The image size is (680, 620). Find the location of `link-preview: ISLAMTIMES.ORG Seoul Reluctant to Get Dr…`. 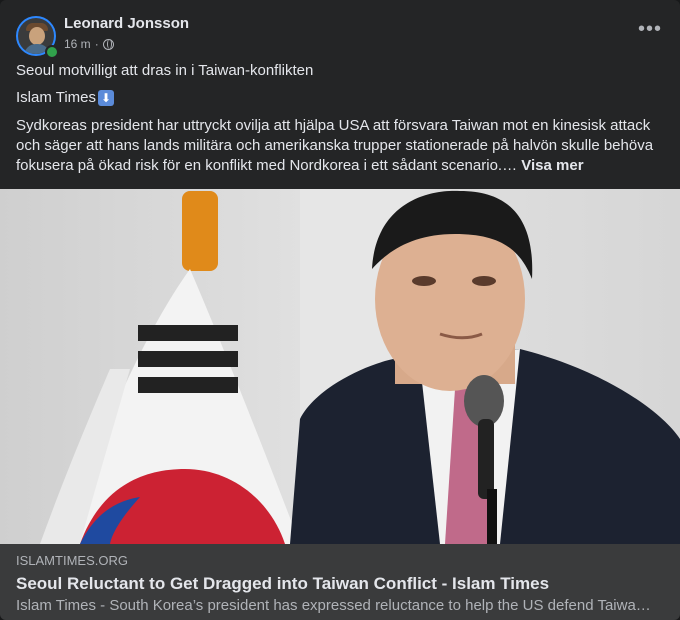

link-preview: ISLAMTIMES.ORG Seoul Reluctant to Get Dr… is located at coordinates (340, 582).